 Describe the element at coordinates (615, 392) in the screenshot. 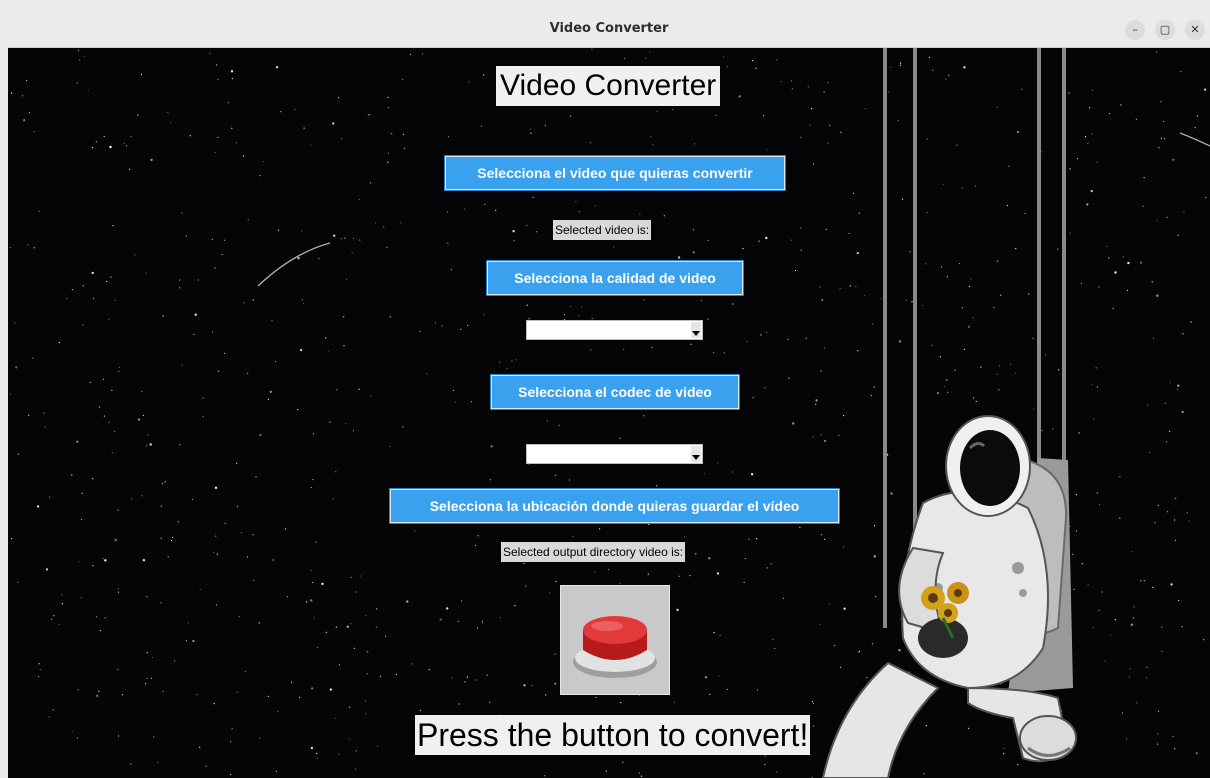

I see `select-codec-button: Selecciona el codec de video` at that location.